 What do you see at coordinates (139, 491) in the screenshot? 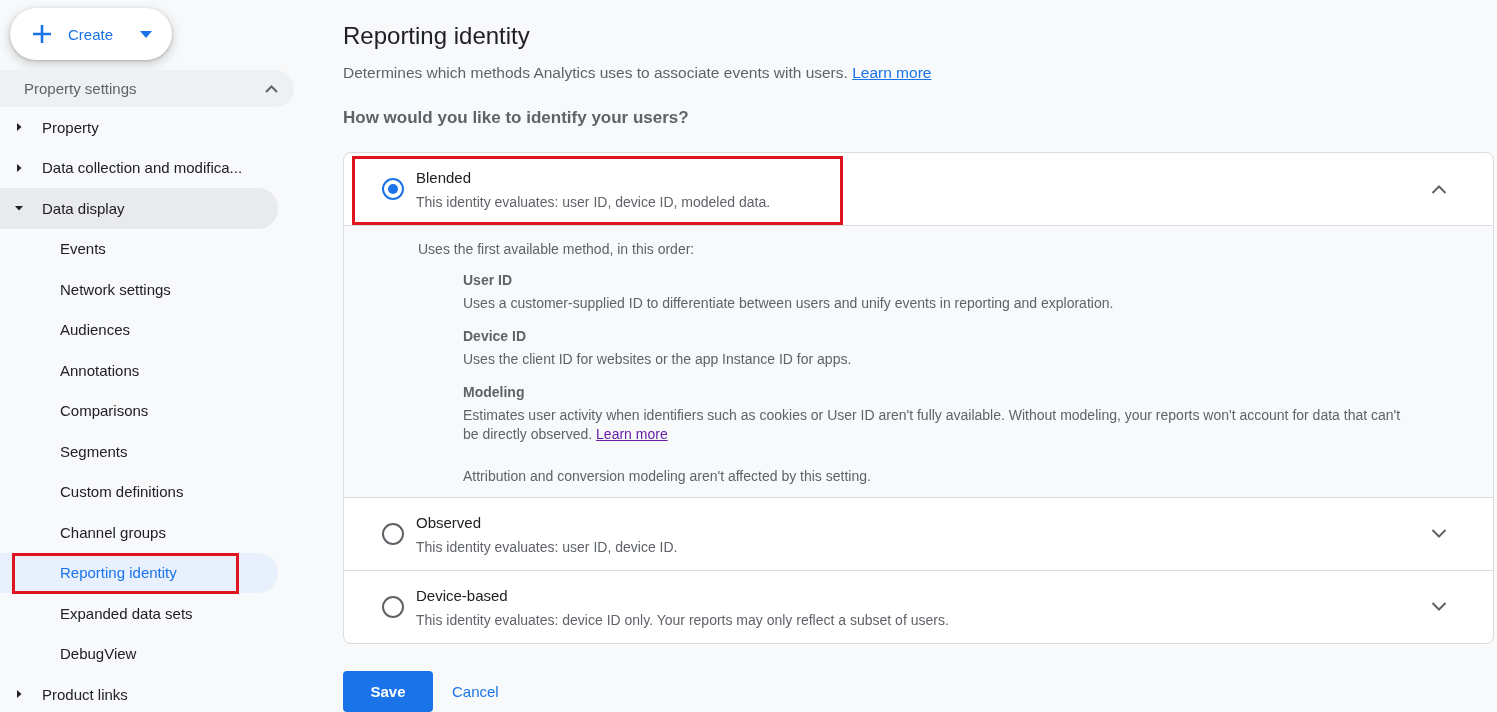
I see `nav-item: Custom definitions` at bounding box center [139, 491].